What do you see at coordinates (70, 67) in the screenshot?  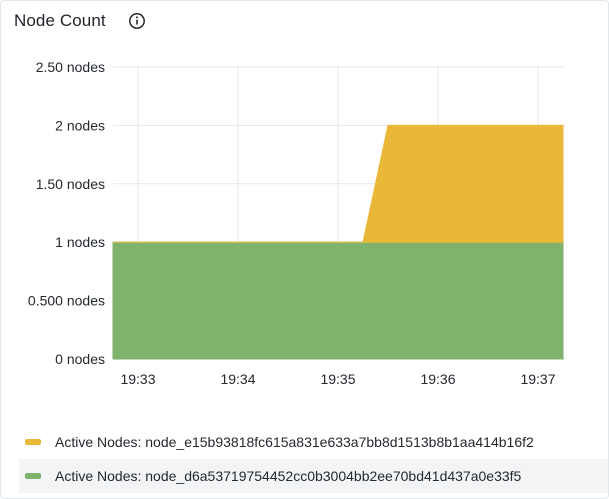 I see `y-tick-label: 2.50 nodes` at bounding box center [70, 67].